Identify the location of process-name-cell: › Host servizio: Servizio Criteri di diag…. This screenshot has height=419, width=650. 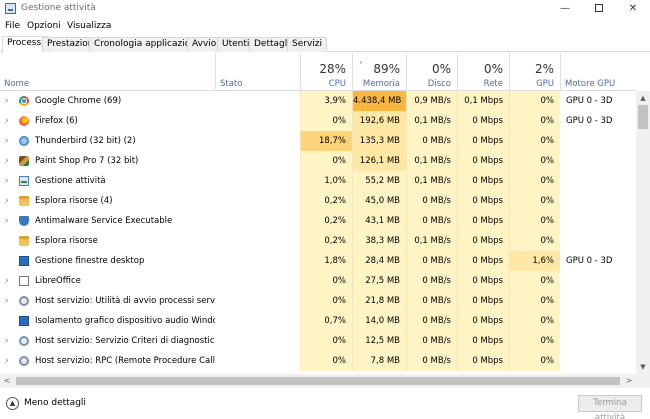
(107, 341).